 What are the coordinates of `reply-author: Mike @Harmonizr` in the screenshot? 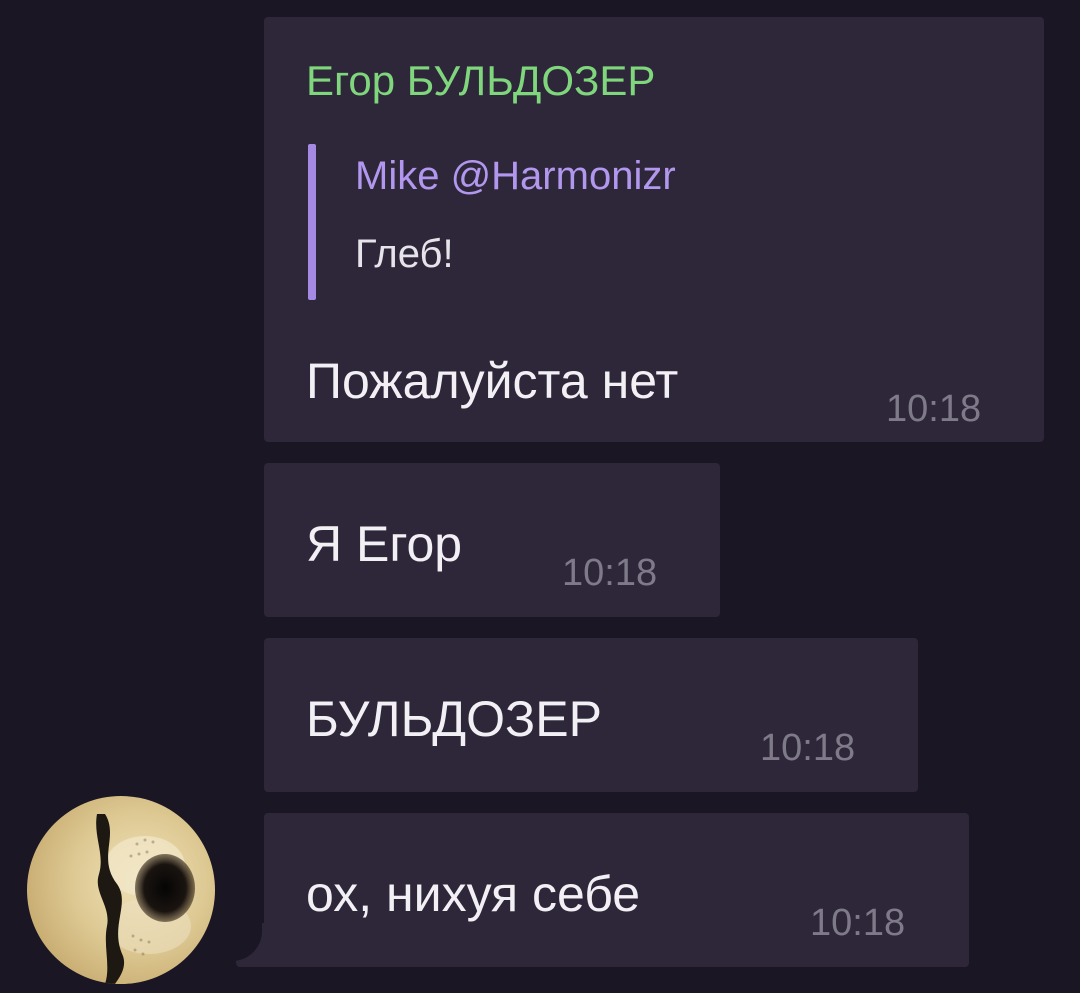 It's located at (515, 176).